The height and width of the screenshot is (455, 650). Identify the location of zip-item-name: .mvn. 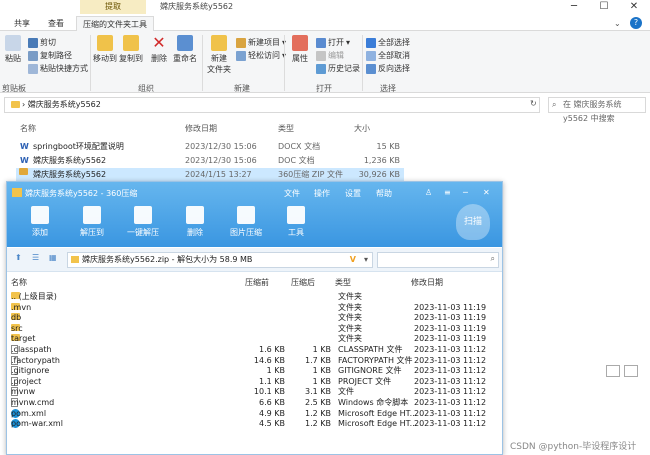
(21, 307).